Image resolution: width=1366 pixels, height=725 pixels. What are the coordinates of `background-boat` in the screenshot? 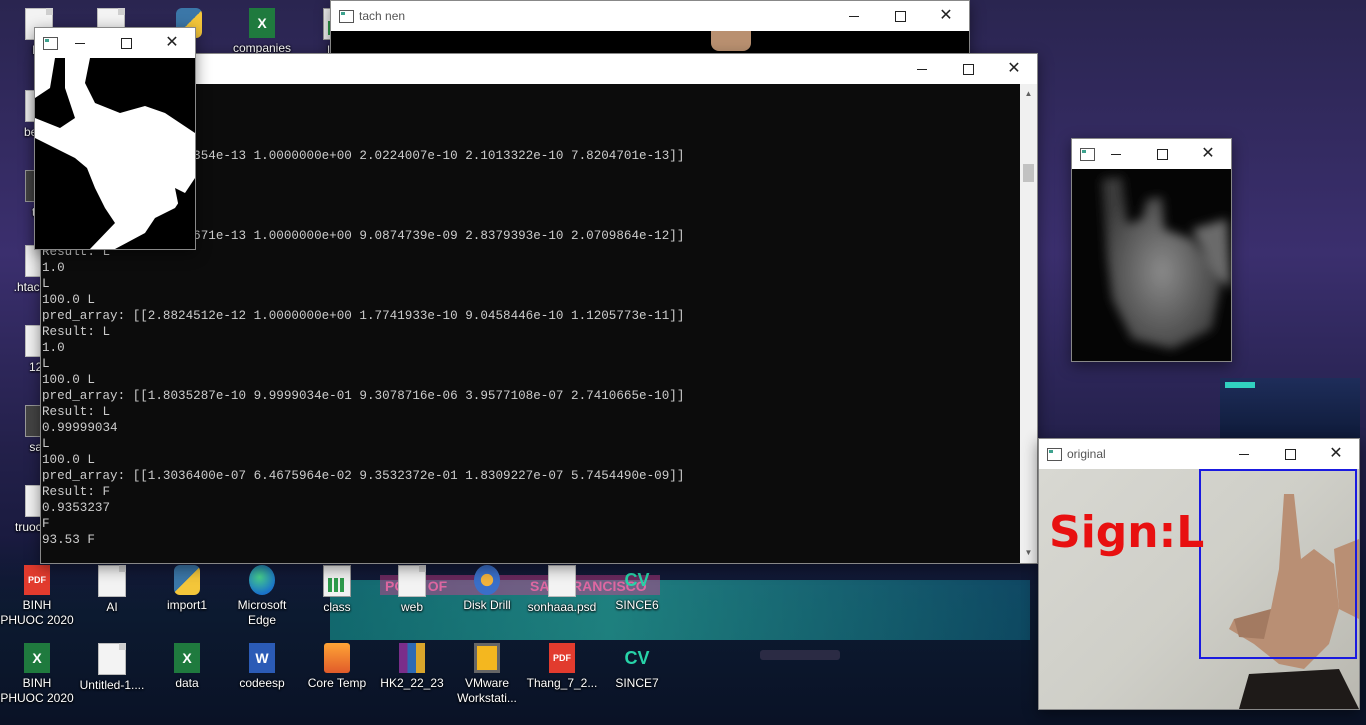 It's located at (800, 655).